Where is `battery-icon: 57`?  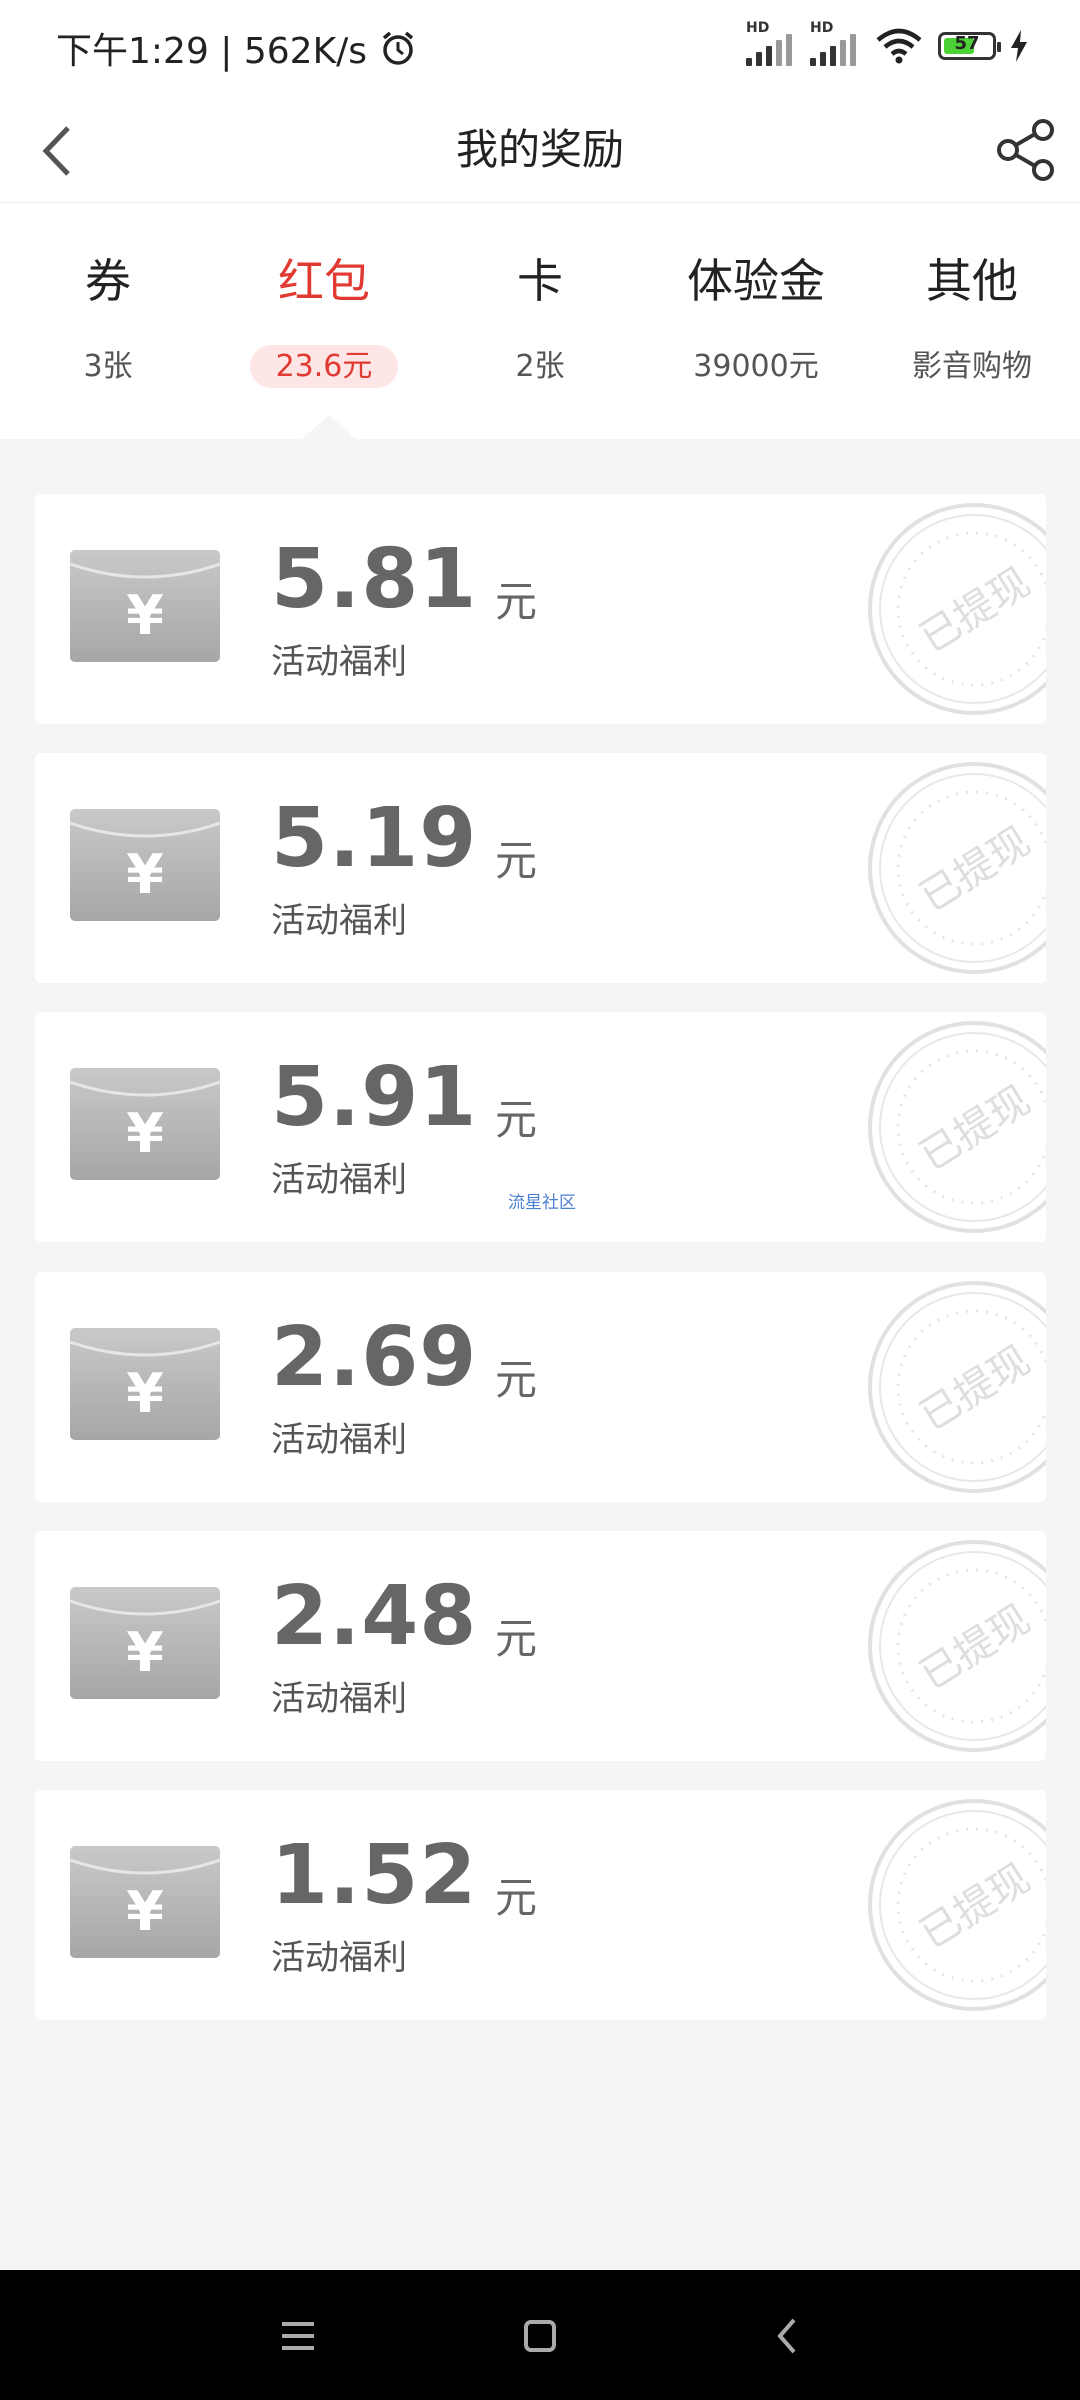
battery-icon: 57 is located at coordinates (969, 46).